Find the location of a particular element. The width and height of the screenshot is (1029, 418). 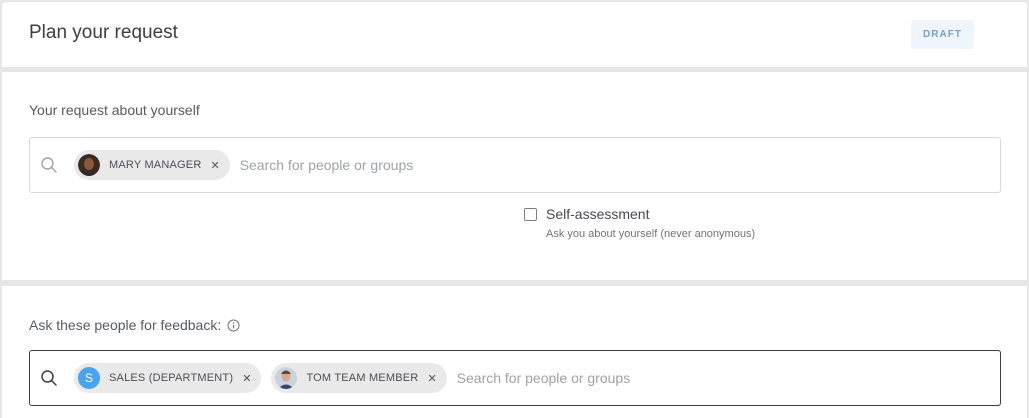

self-assessment-option: Self-assessment is located at coordinates (586, 214).